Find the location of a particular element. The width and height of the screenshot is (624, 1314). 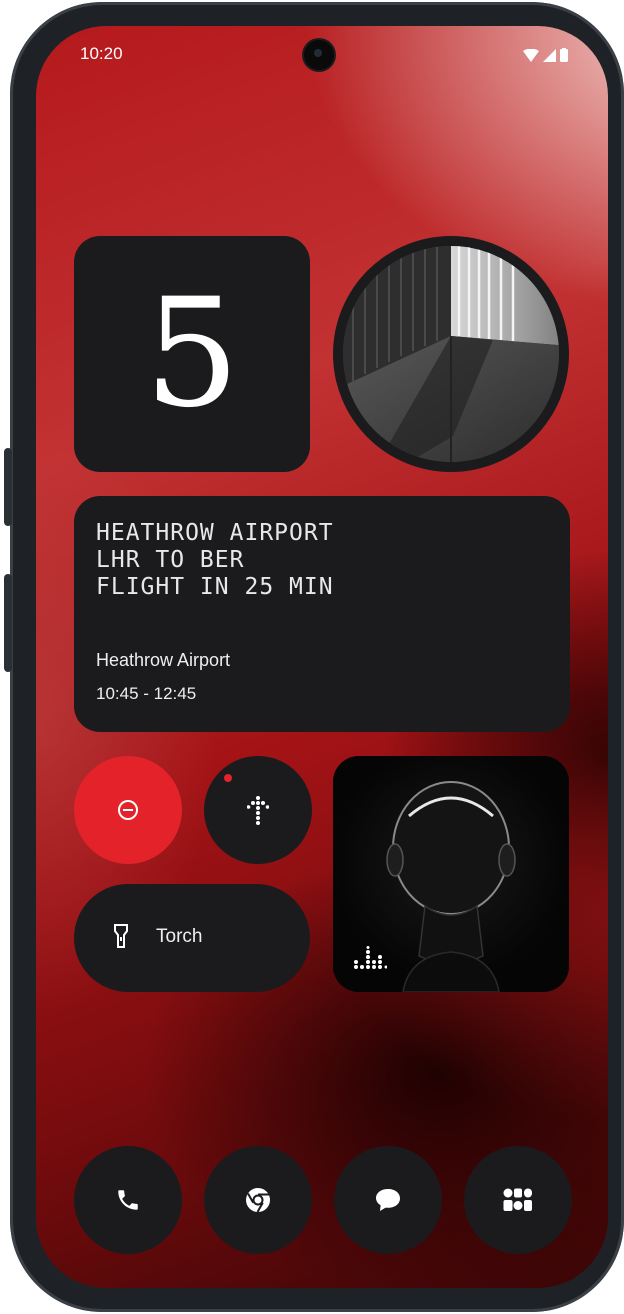

wifi-icon is located at coordinates (531, 55).